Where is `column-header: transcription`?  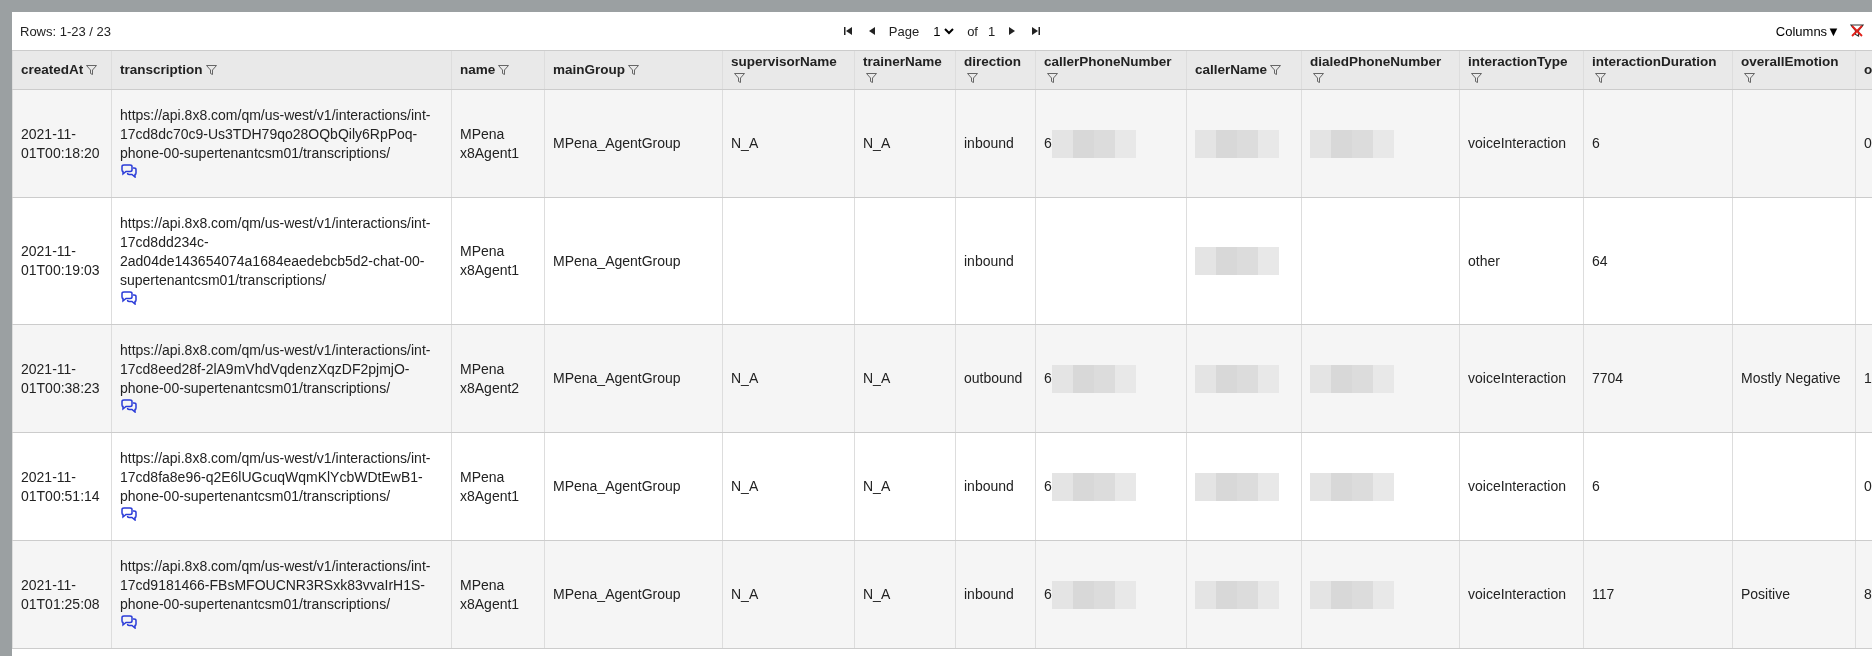 column-header: transcription is located at coordinates (161, 69).